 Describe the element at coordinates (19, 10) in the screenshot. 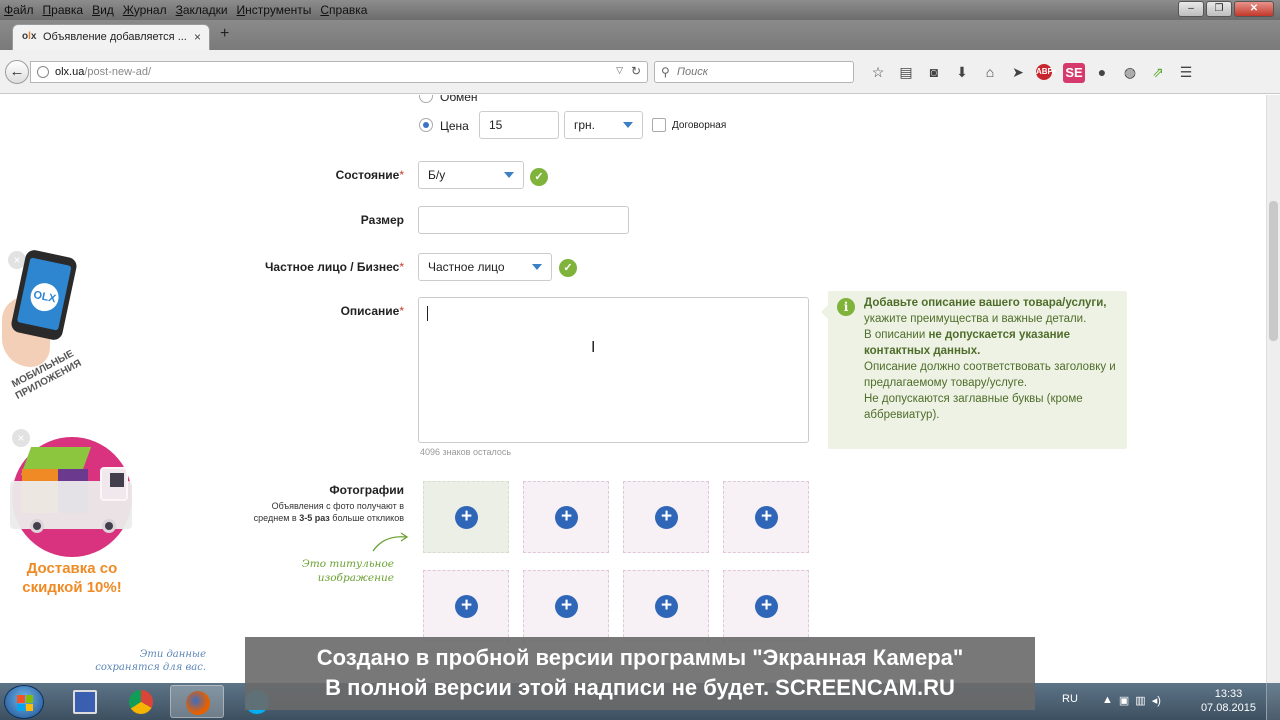

I see `menu-file: Файл` at that location.